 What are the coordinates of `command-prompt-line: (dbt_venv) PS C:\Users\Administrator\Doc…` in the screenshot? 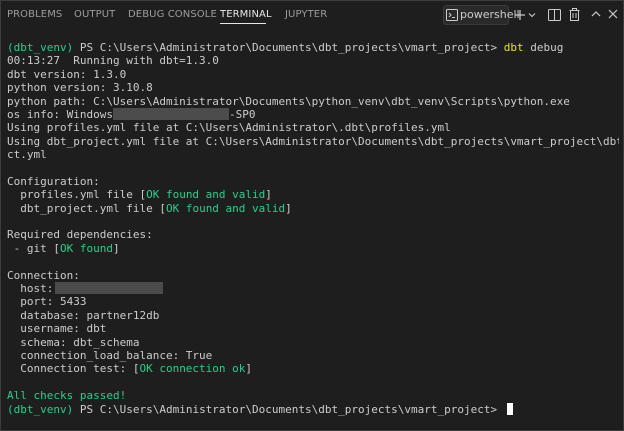 It's located at (313, 47).